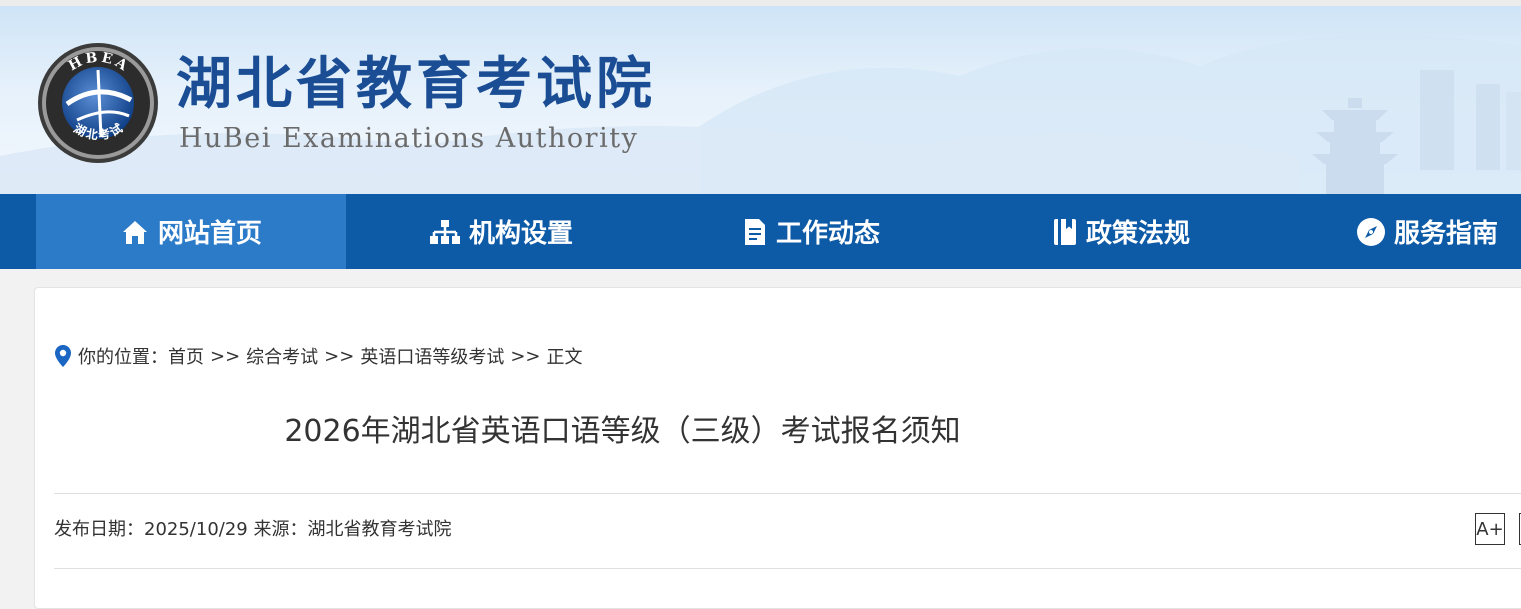 The height and width of the screenshot is (609, 1521). Describe the element at coordinates (520, 234) in the screenshot. I see `nav-item-label: 机构设置` at that location.